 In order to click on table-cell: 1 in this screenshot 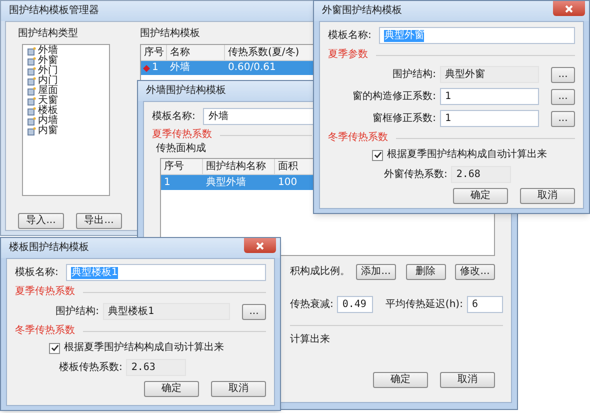, I will do `click(155, 68)`.